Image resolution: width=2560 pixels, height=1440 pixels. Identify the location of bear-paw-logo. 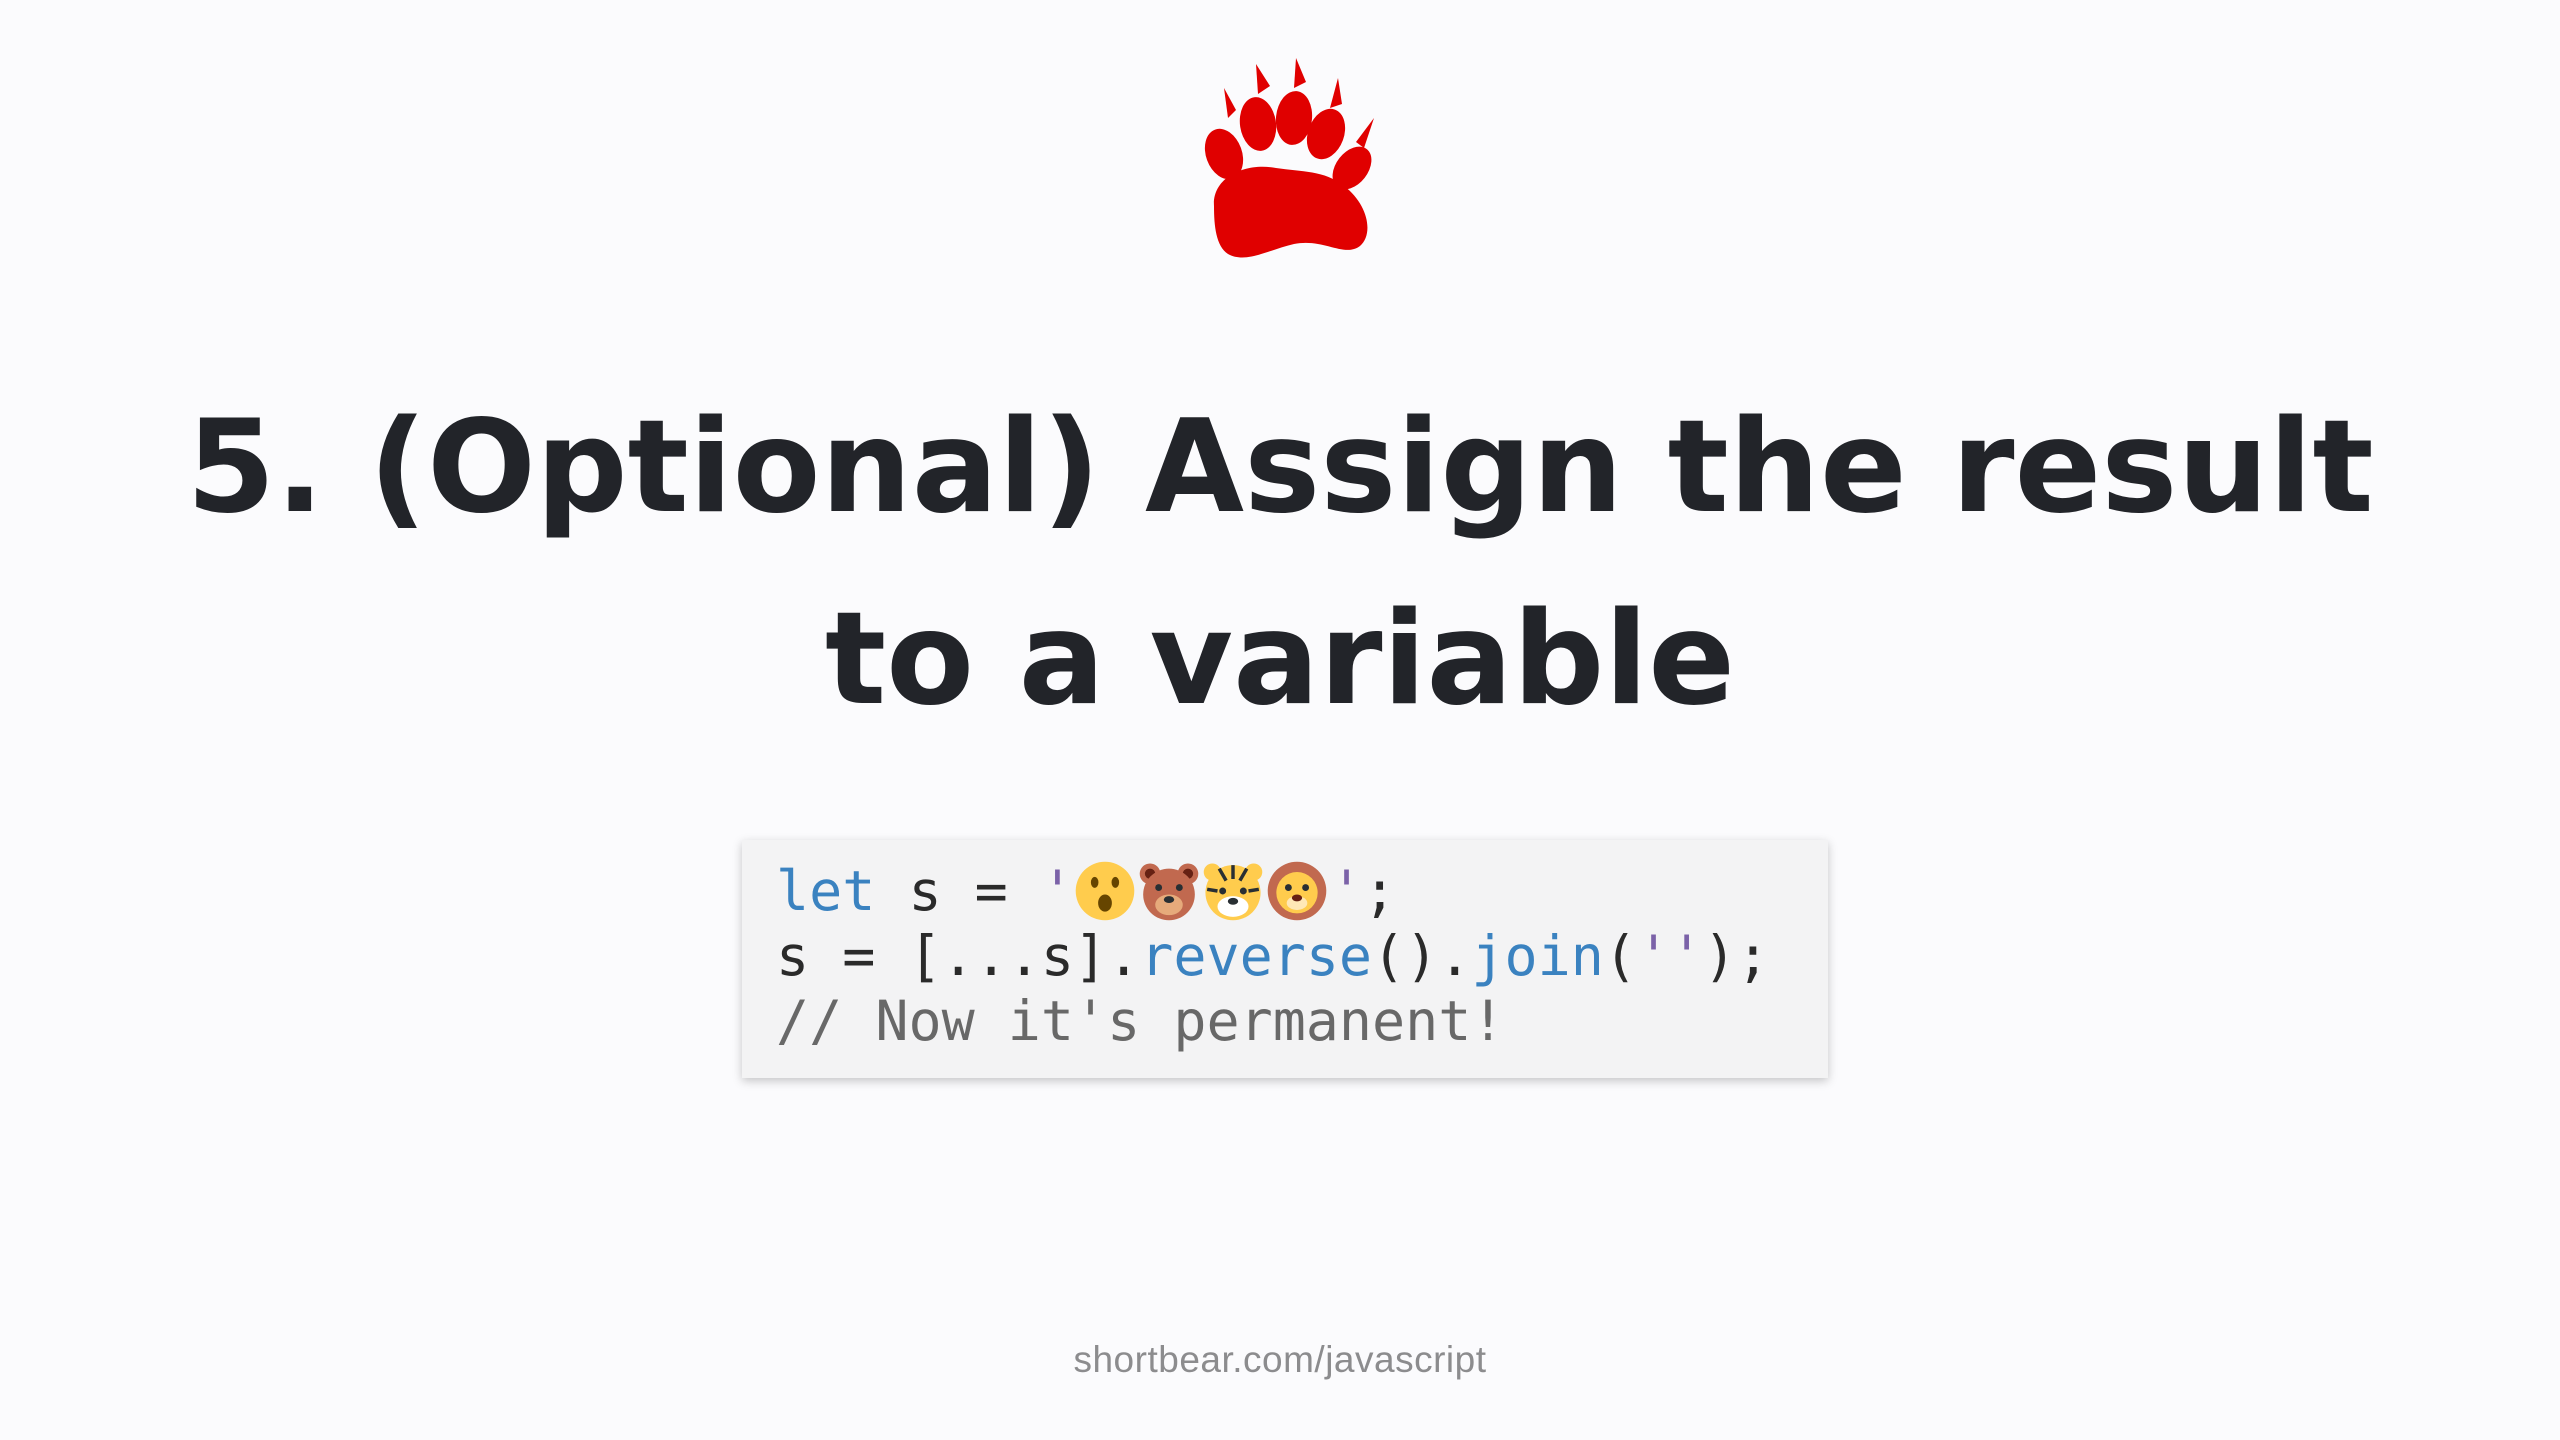
(1282, 160).